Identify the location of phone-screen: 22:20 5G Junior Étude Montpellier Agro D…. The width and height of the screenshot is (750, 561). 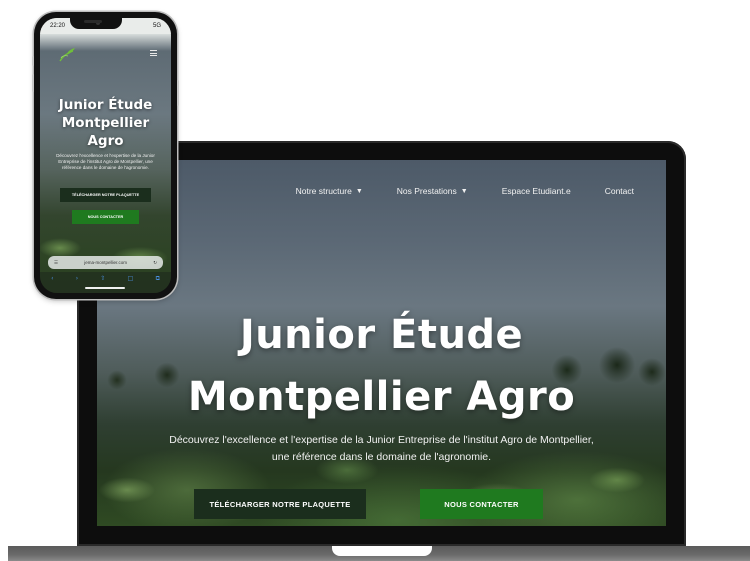
(105, 155).